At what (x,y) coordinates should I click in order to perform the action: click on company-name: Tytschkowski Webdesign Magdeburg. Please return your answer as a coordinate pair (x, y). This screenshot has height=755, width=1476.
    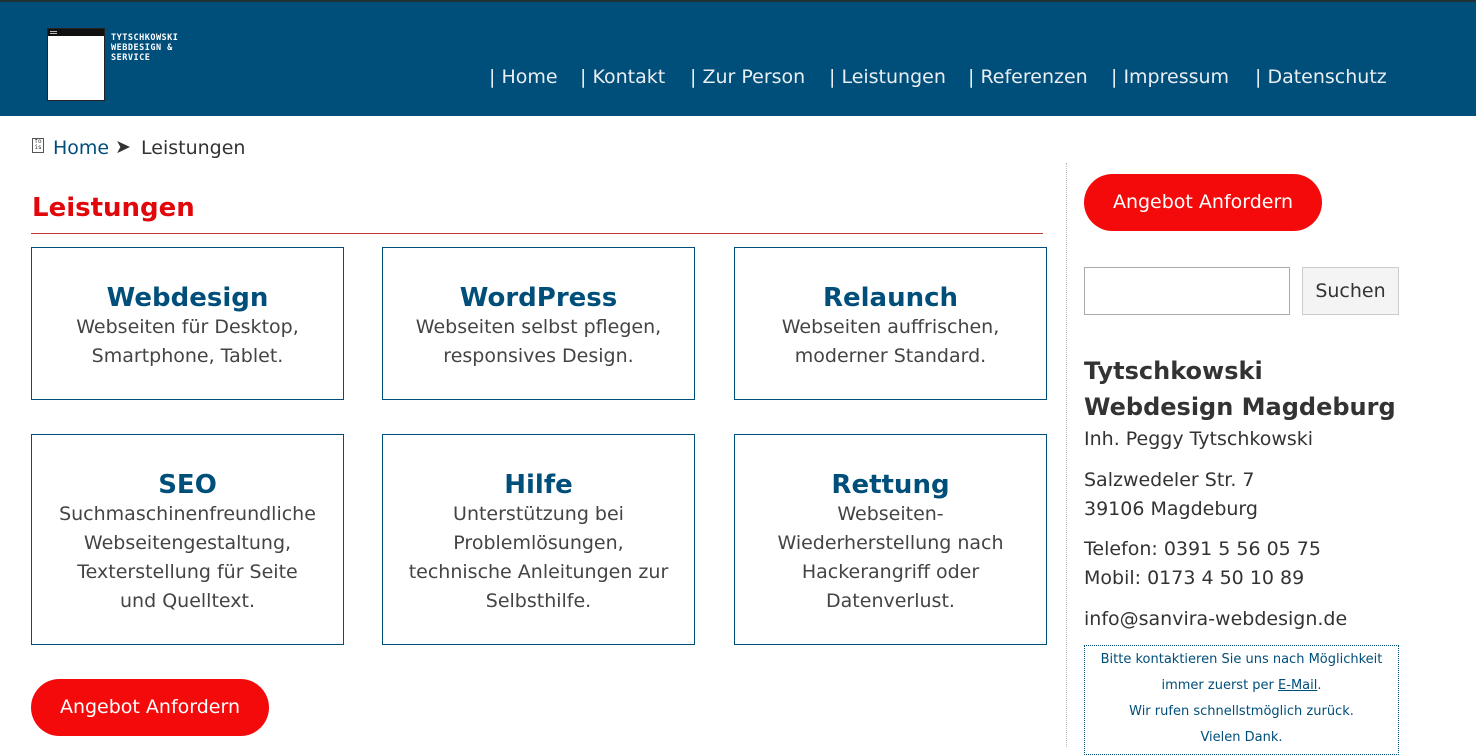
    Looking at the image, I should click on (1240, 389).